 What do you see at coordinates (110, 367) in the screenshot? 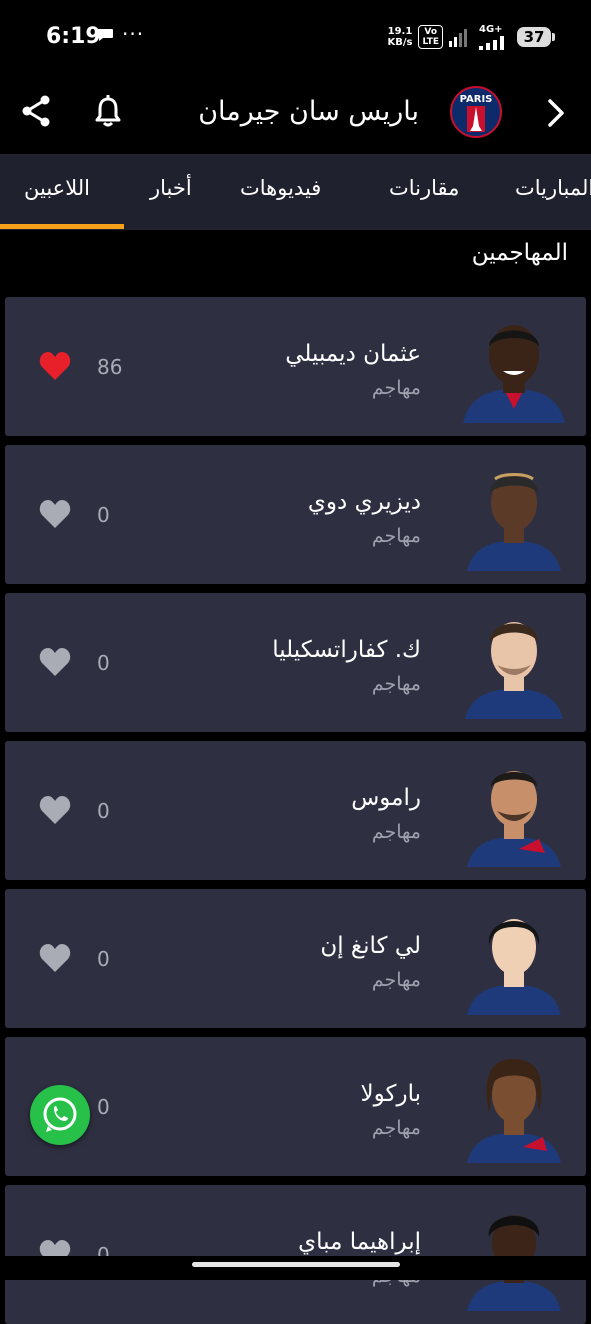
I see `like-count: 86` at bounding box center [110, 367].